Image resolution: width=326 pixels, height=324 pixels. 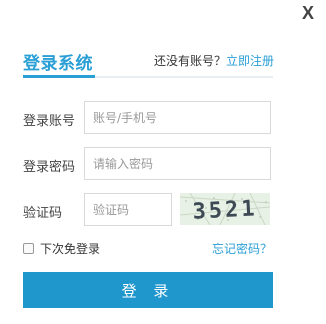 What do you see at coordinates (308, 13) in the screenshot?
I see `close-button: X` at bounding box center [308, 13].